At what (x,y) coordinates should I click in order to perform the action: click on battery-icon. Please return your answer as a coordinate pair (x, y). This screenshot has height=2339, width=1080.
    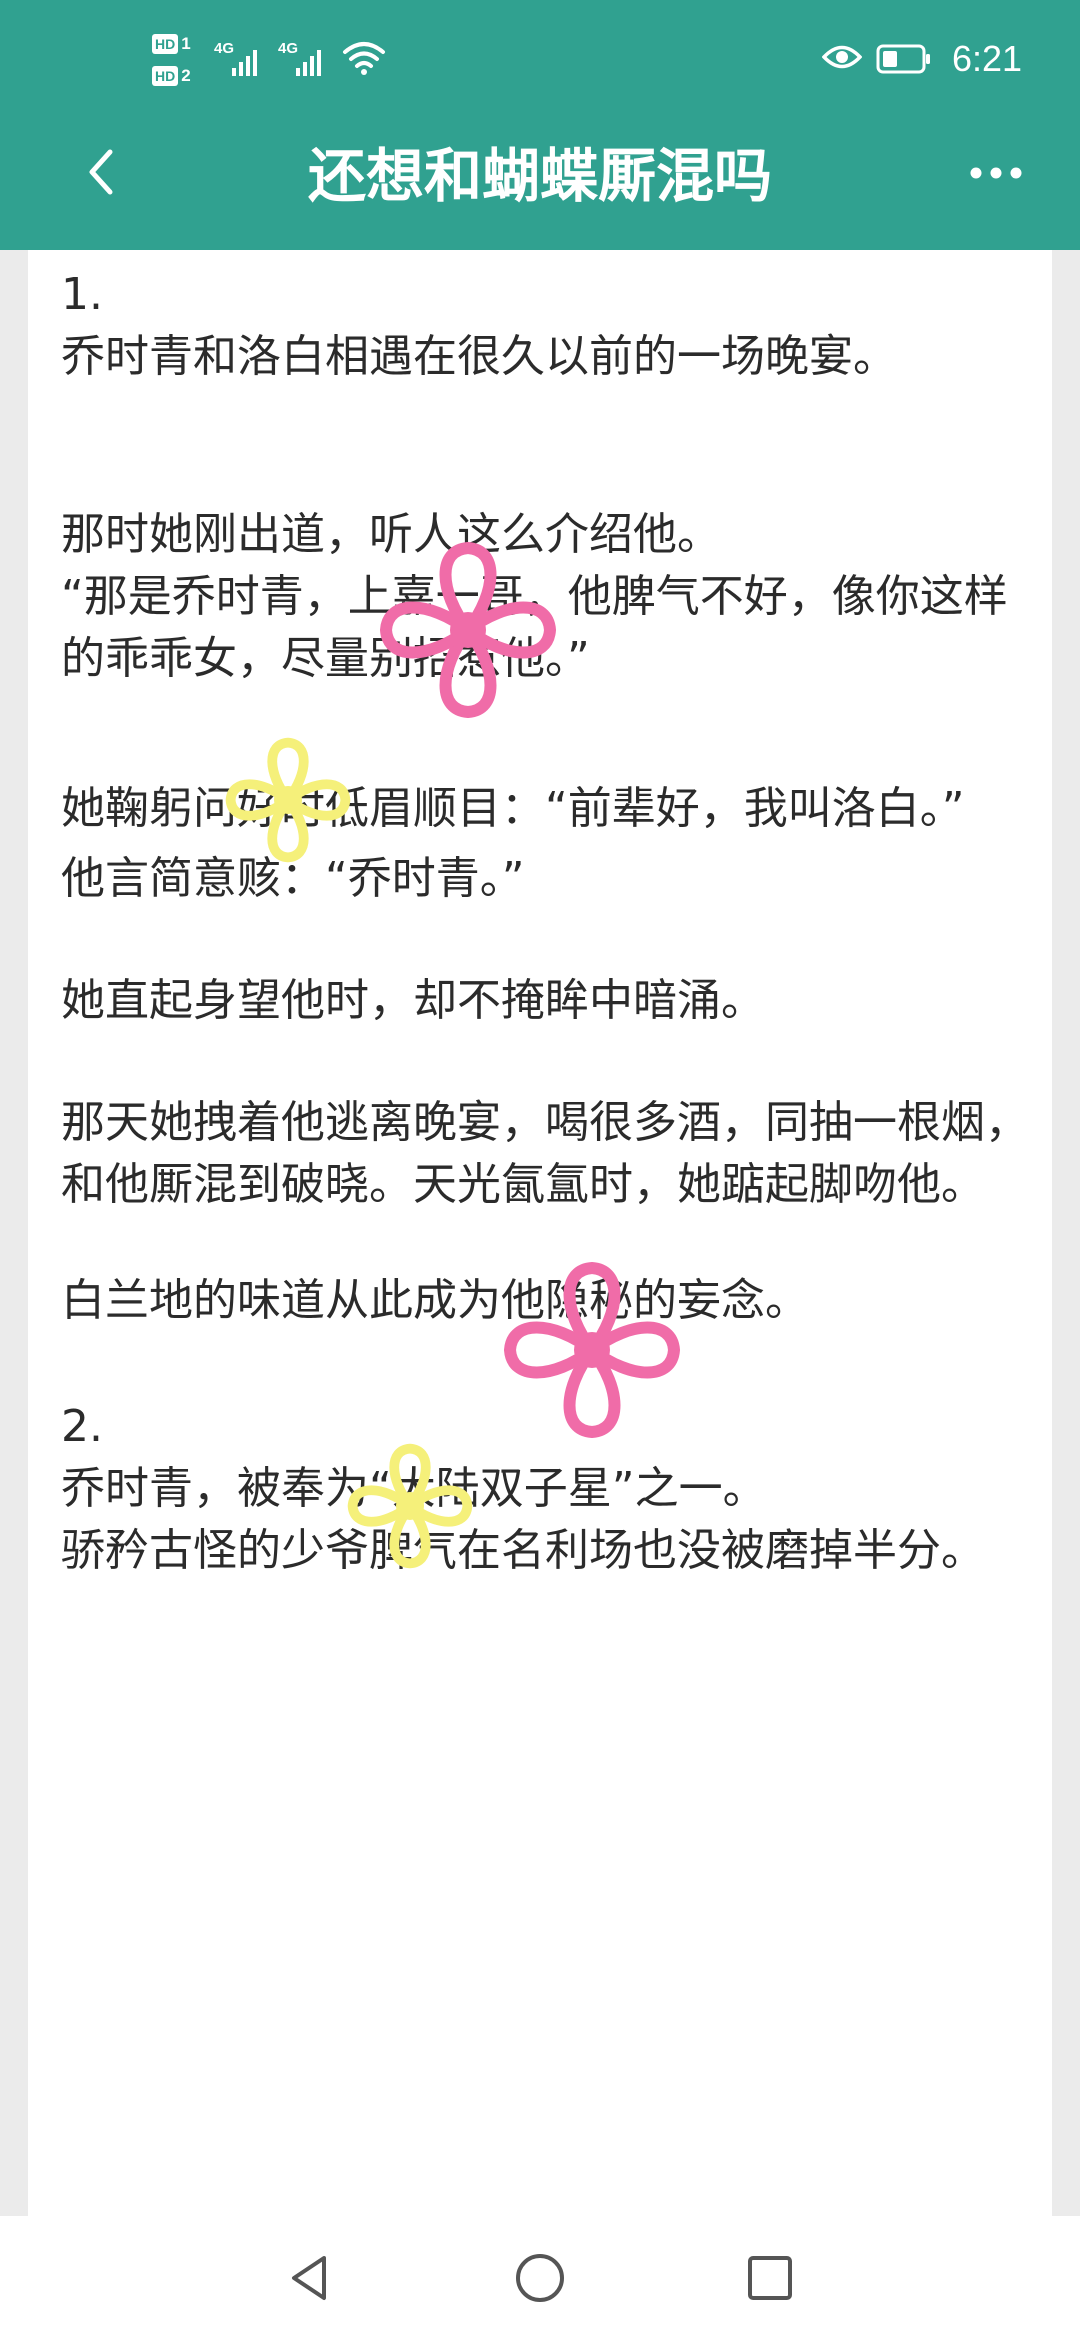
    Looking at the image, I should click on (903, 59).